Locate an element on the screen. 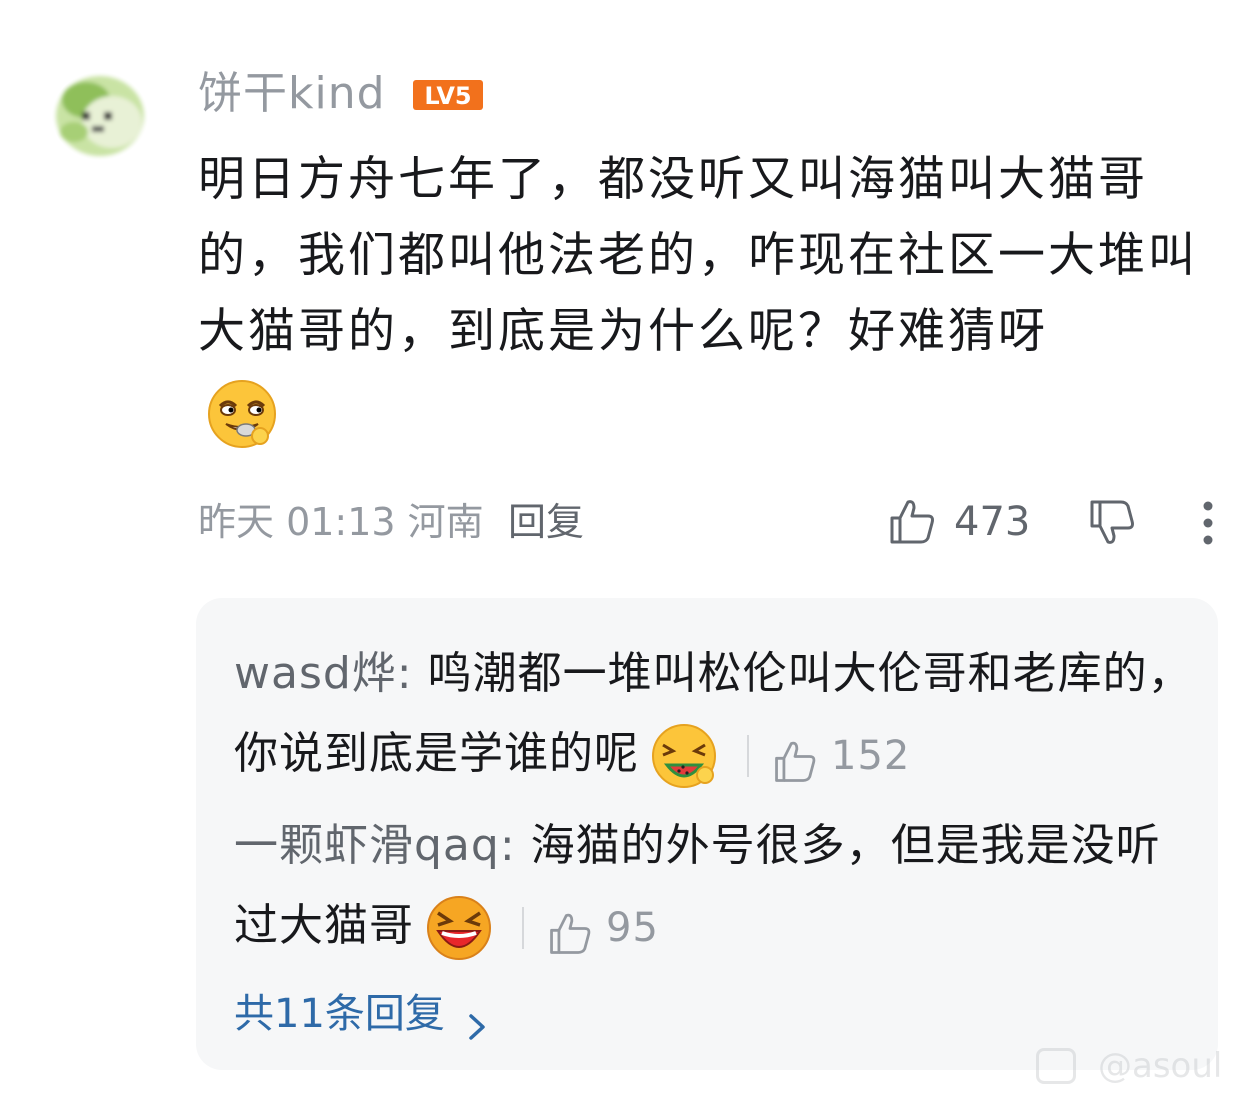 This screenshot has height=1100, width=1260. sub-reply-1: wasd烨: 鸣潮都一堆叫松伦叫大伦哥和老库的，你说到底是学谁的呢 152 is located at coordinates (714, 715).